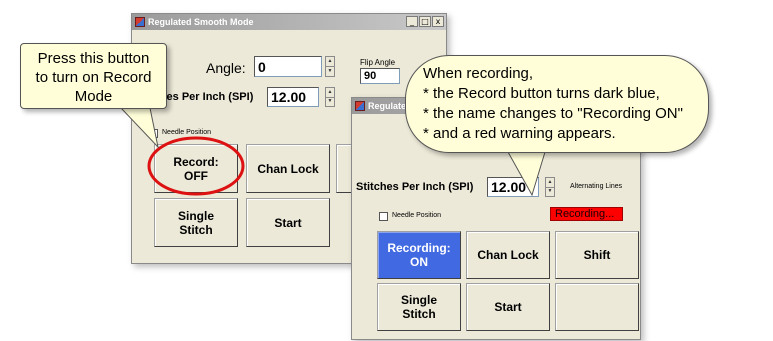 This screenshot has width=773, height=341. Describe the element at coordinates (553, 113) in the screenshot. I see `callout-right-line-3: * the name changes to "Recording ON"` at that location.